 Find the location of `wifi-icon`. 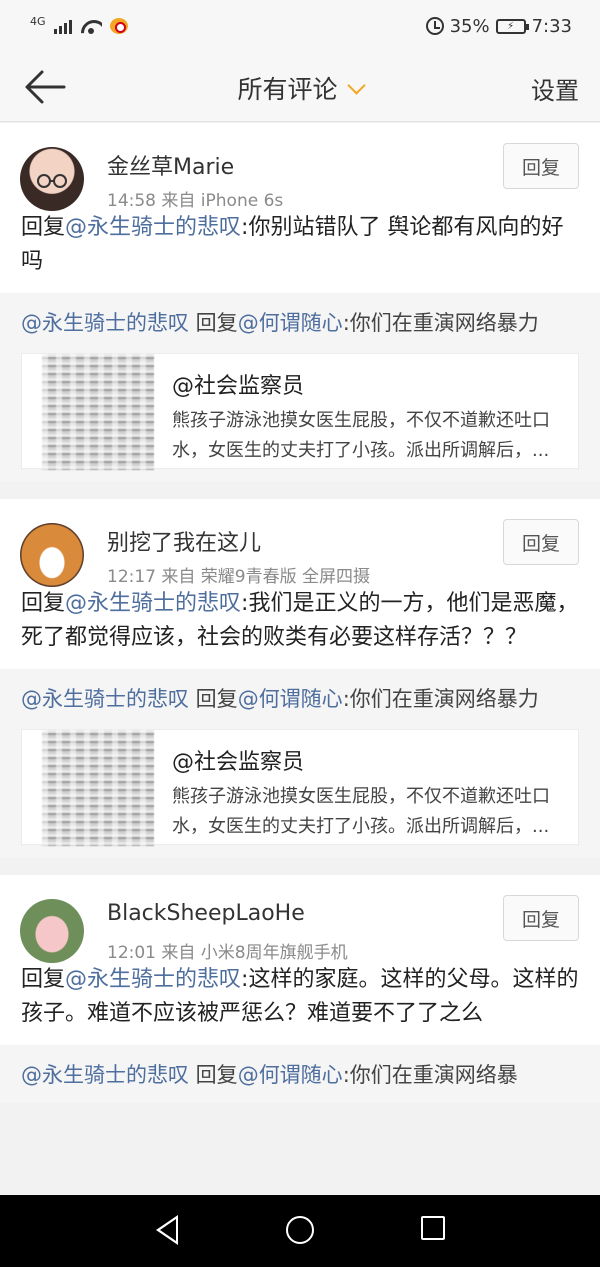

wifi-icon is located at coordinates (91, 26).